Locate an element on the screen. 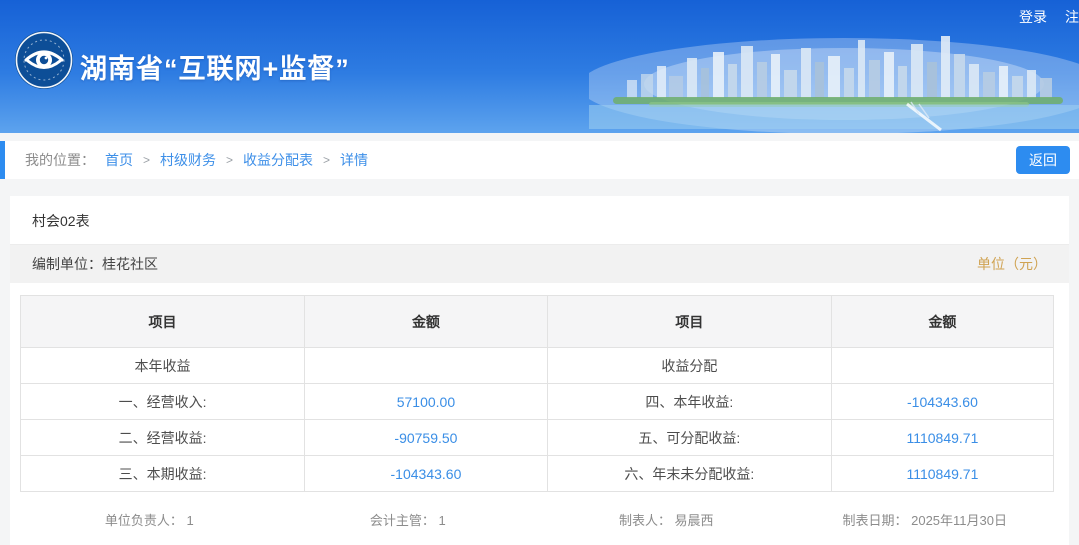  item-cell: 四、本年收益: is located at coordinates (689, 401).